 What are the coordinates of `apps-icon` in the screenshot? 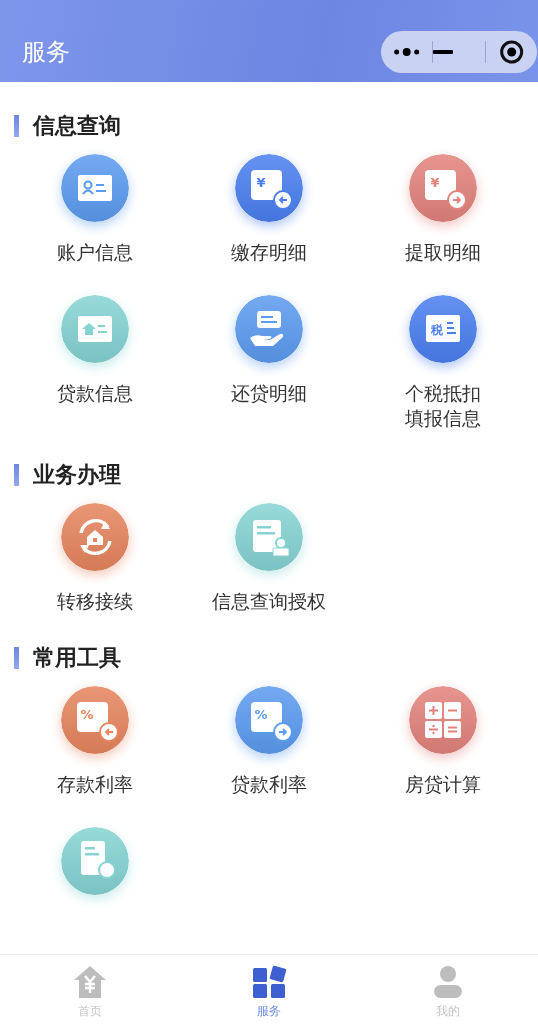 It's located at (269, 982).